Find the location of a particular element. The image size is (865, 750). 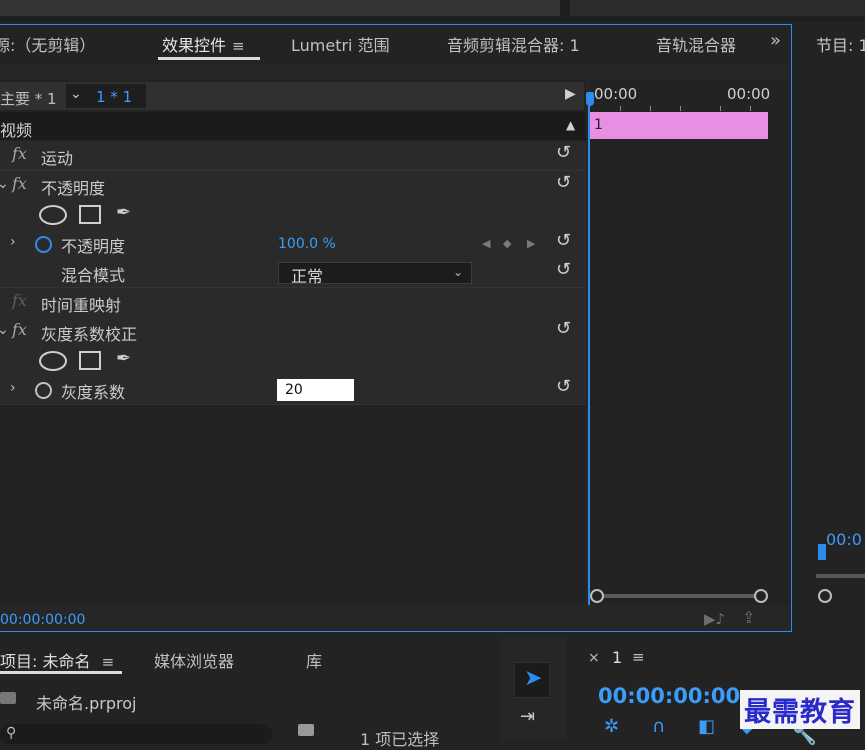

magnet-icon: ∩ is located at coordinates (658, 726).